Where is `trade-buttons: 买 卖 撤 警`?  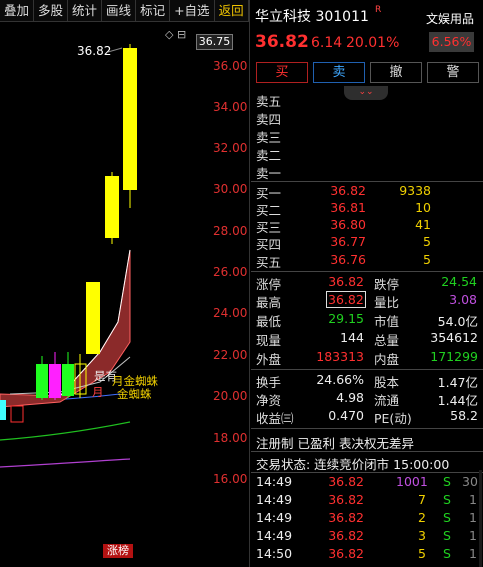
trade-buttons: 买 卖 撤 警 is located at coordinates (367, 72).